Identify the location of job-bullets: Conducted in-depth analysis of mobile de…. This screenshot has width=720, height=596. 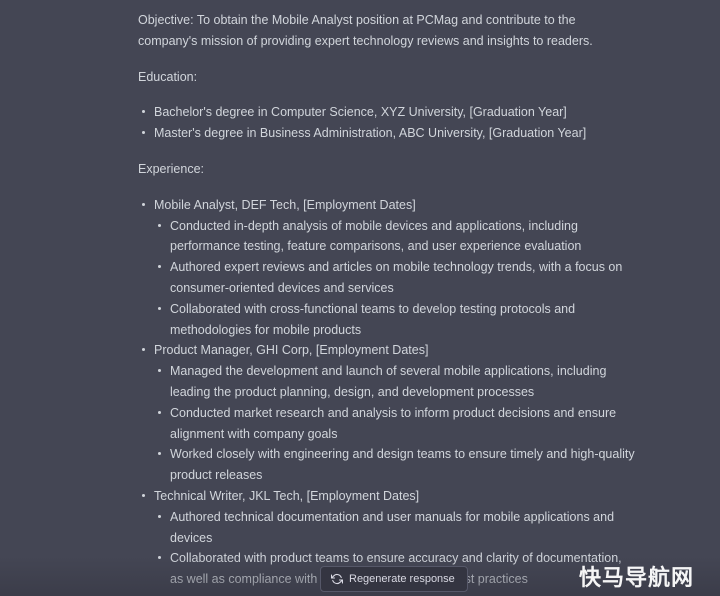
(396, 278).